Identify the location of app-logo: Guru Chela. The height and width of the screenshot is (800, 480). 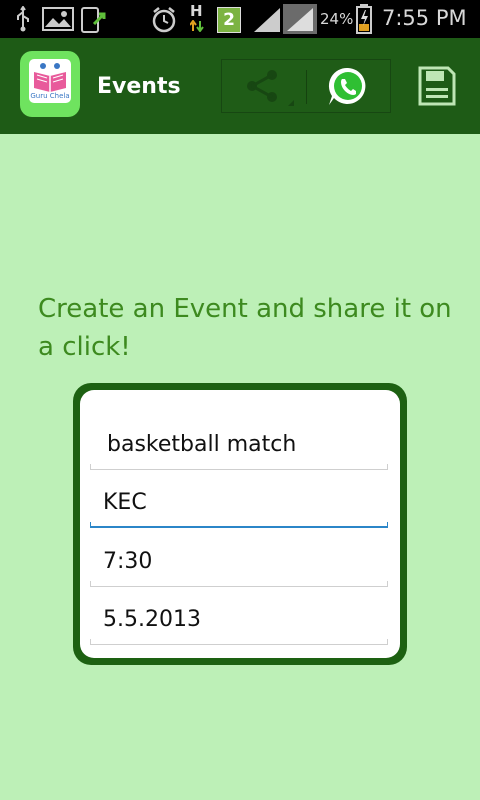
(50, 84).